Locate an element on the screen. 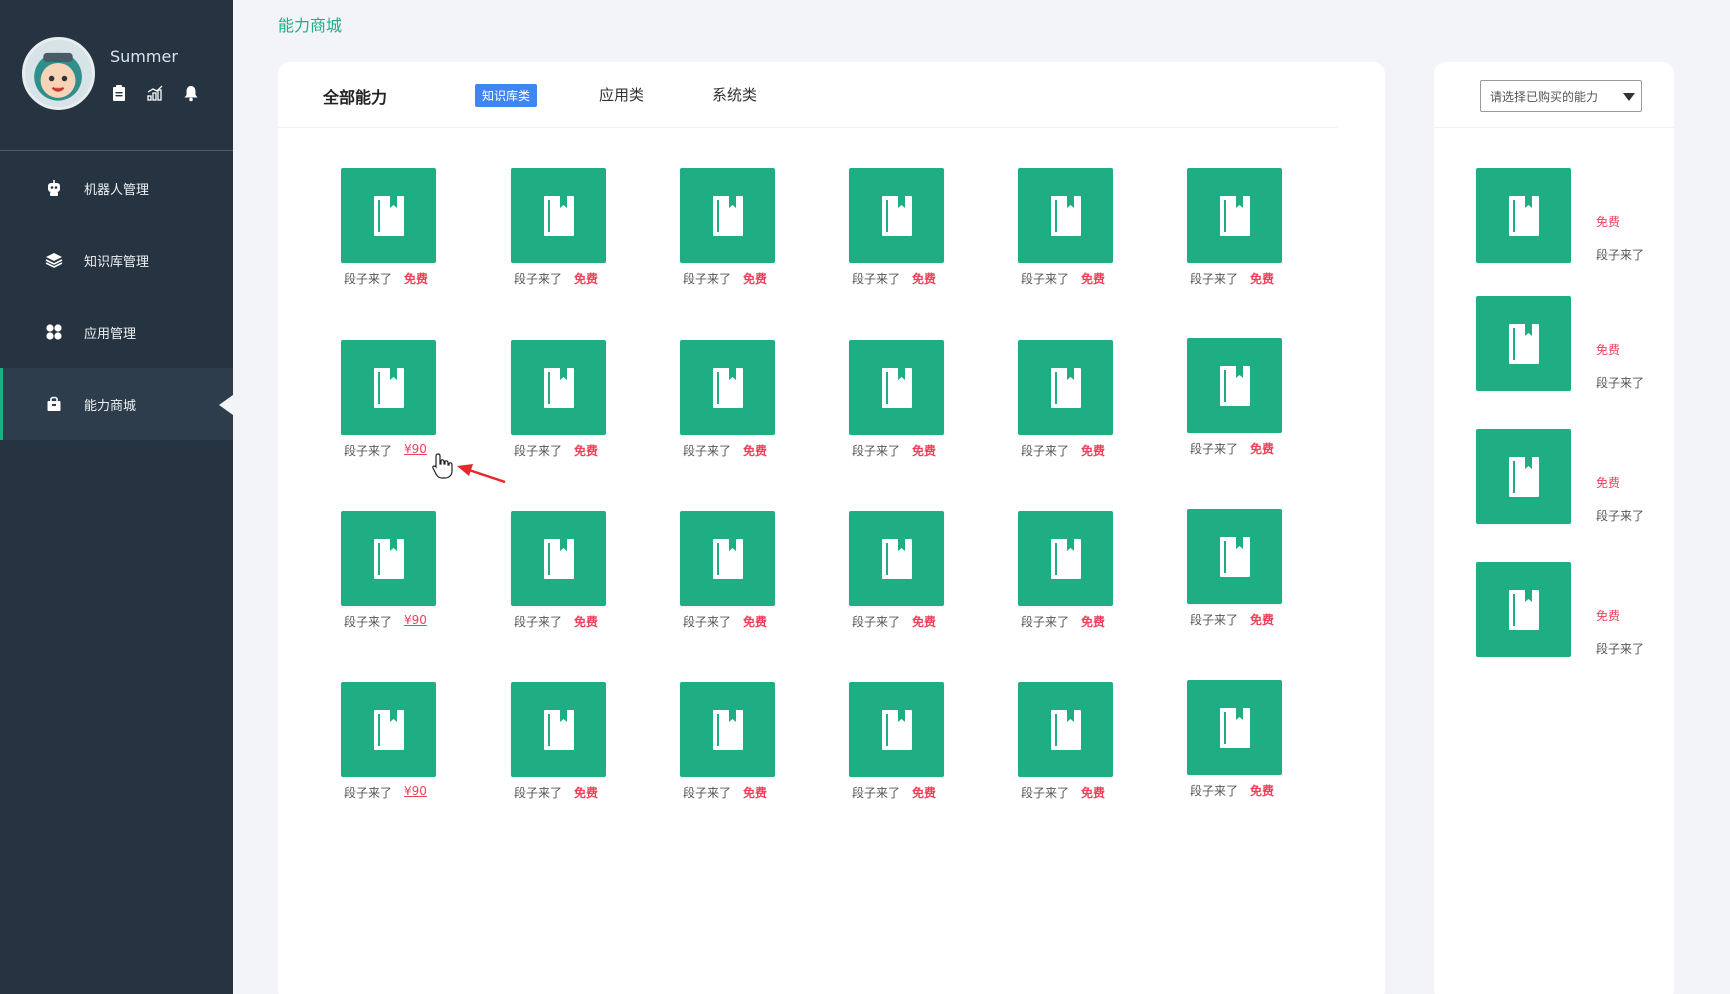 The height and width of the screenshot is (994, 1730). purchased-ability-select: 请选择已购买的能力 is located at coordinates (1561, 96).